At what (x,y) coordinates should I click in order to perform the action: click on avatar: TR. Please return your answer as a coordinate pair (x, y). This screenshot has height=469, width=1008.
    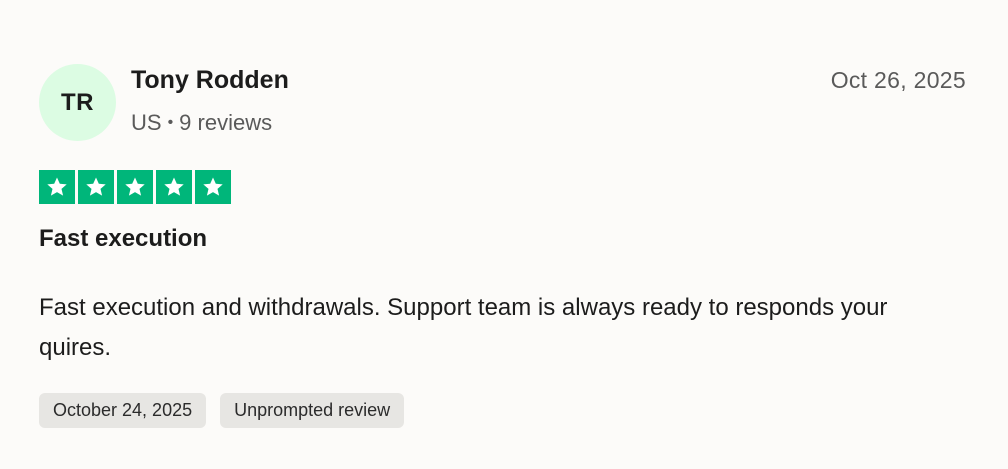
    Looking at the image, I should click on (77, 102).